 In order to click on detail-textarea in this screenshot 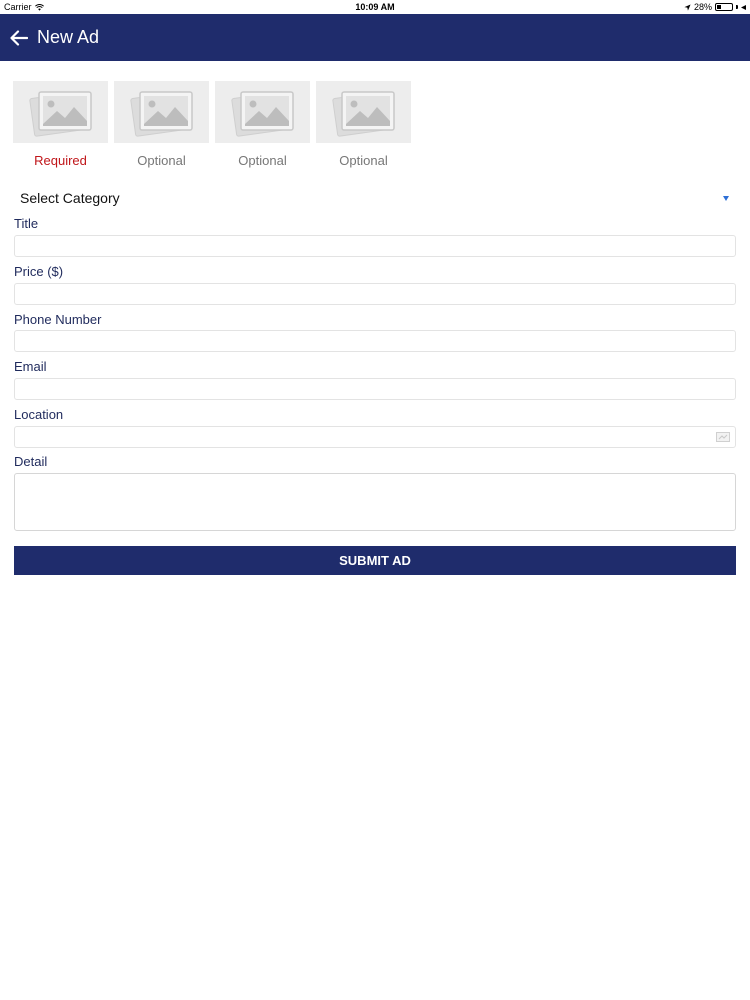, I will do `click(375, 502)`.